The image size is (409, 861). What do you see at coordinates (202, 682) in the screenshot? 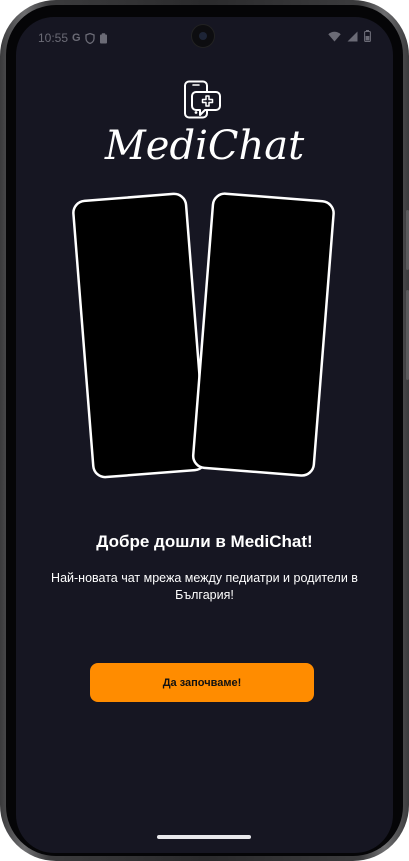
I see `get-started-button: Да започваме!` at bounding box center [202, 682].